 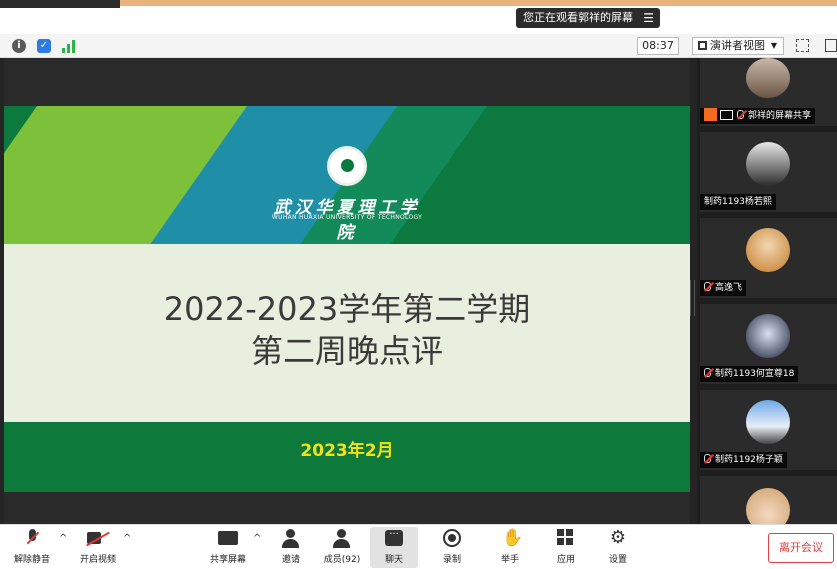 What do you see at coordinates (347, 451) in the screenshot?
I see `slide-date: 2023年2月` at bounding box center [347, 451].